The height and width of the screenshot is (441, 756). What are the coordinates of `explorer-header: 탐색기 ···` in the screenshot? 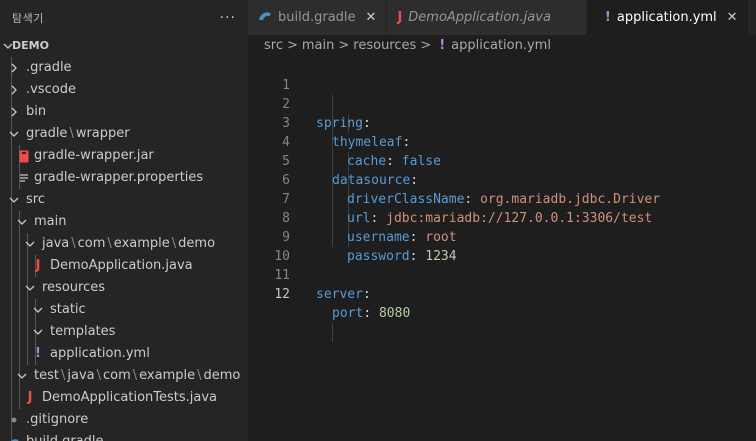 It's located at (124, 17).